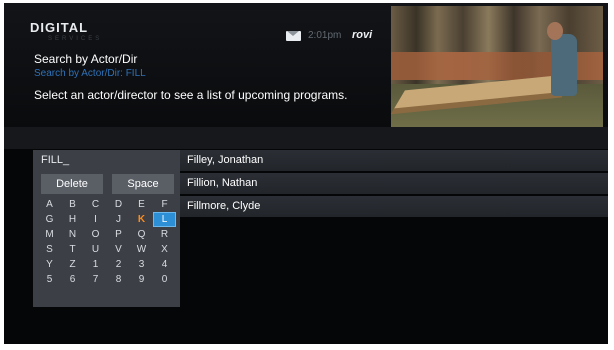 Image resolution: width=614 pixels, height=350 pixels. I want to click on keyboard-key: D, so click(118, 204).